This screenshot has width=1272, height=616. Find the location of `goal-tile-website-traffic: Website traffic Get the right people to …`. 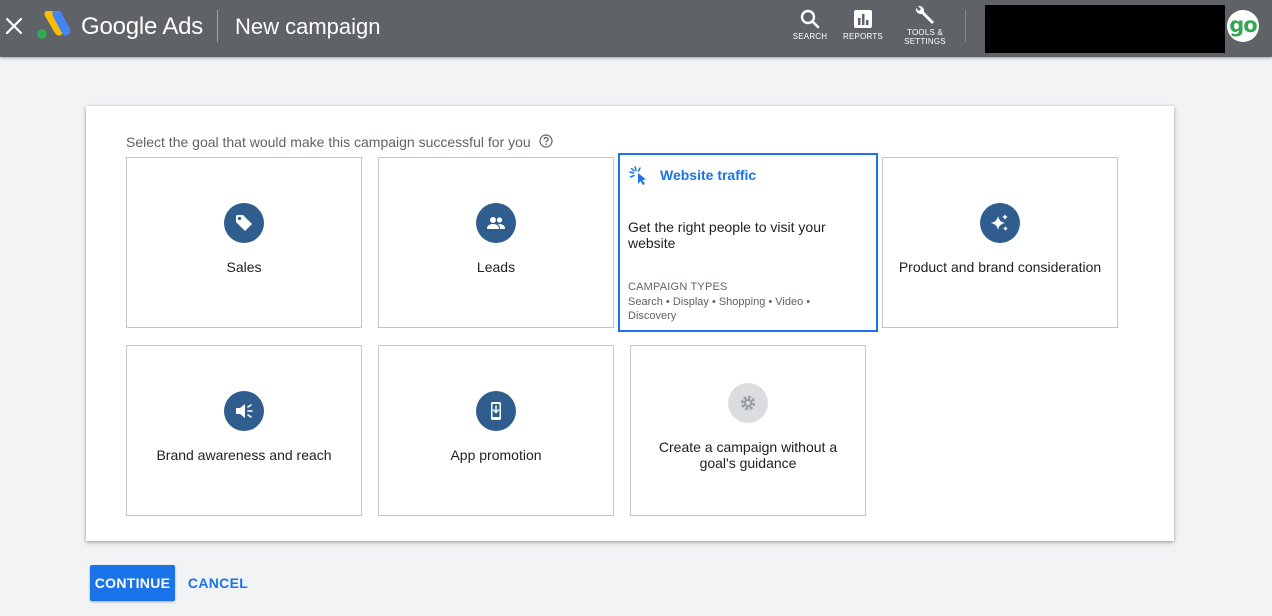

goal-tile-website-traffic: Website traffic Get the right people to … is located at coordinates (748, 242).